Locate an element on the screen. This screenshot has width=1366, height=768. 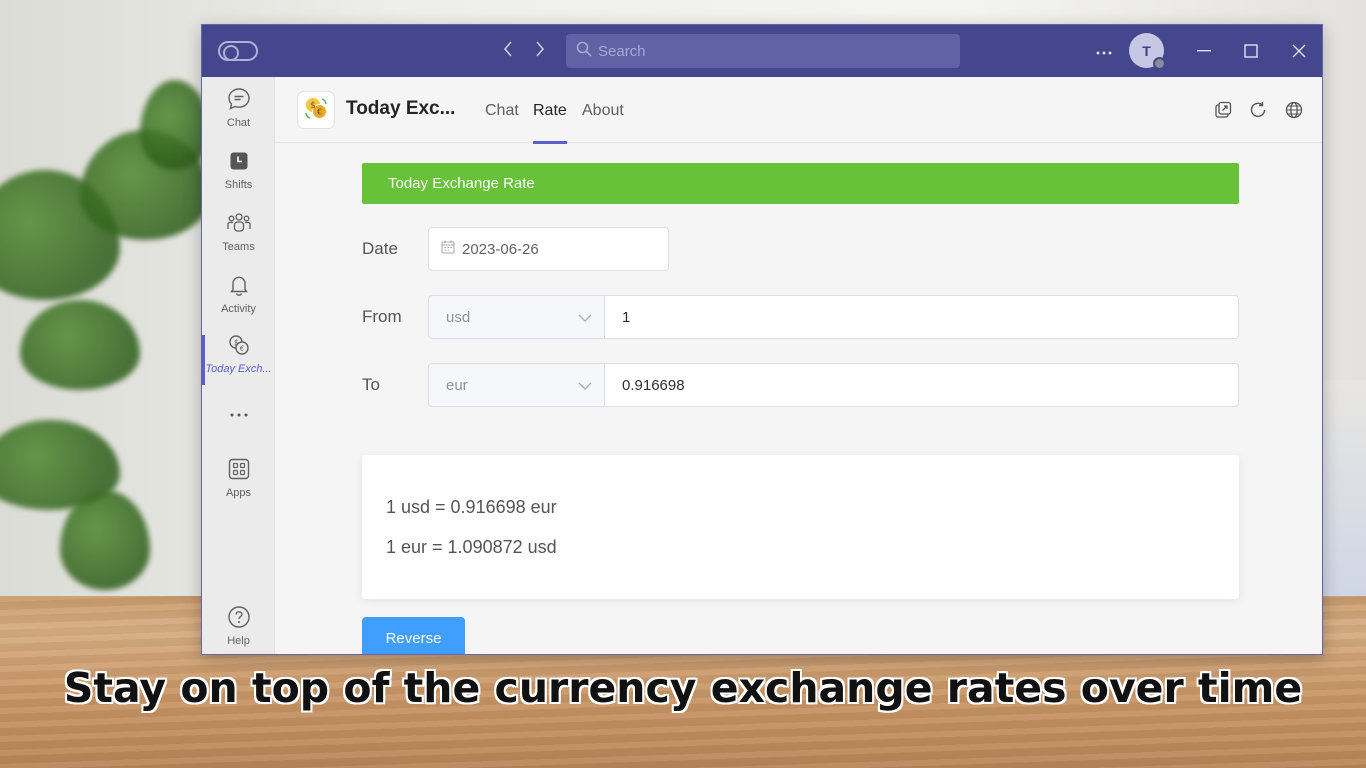
rail-item-label: Apps is located at coordinates (238, 493).